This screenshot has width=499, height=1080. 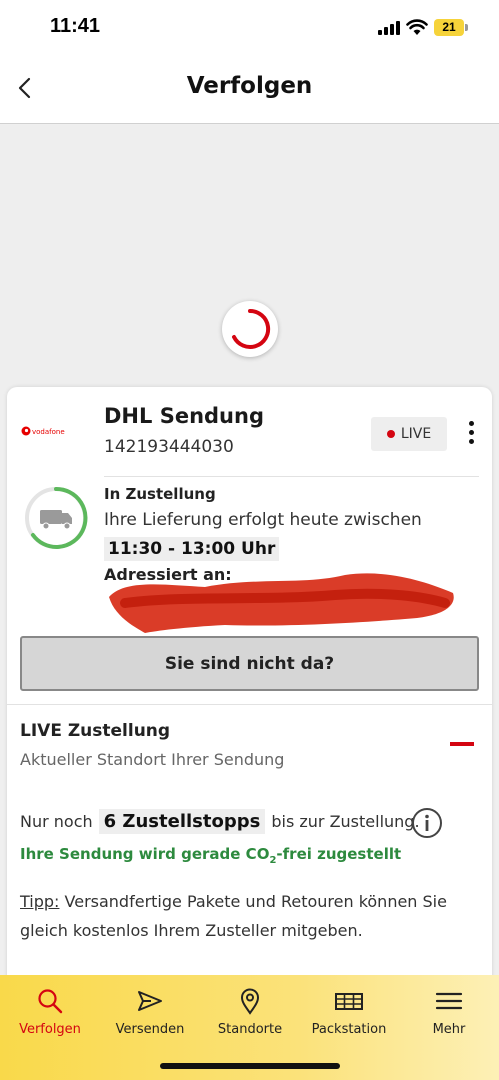 I want to click on signal-icon, so click(x=390, y=28).